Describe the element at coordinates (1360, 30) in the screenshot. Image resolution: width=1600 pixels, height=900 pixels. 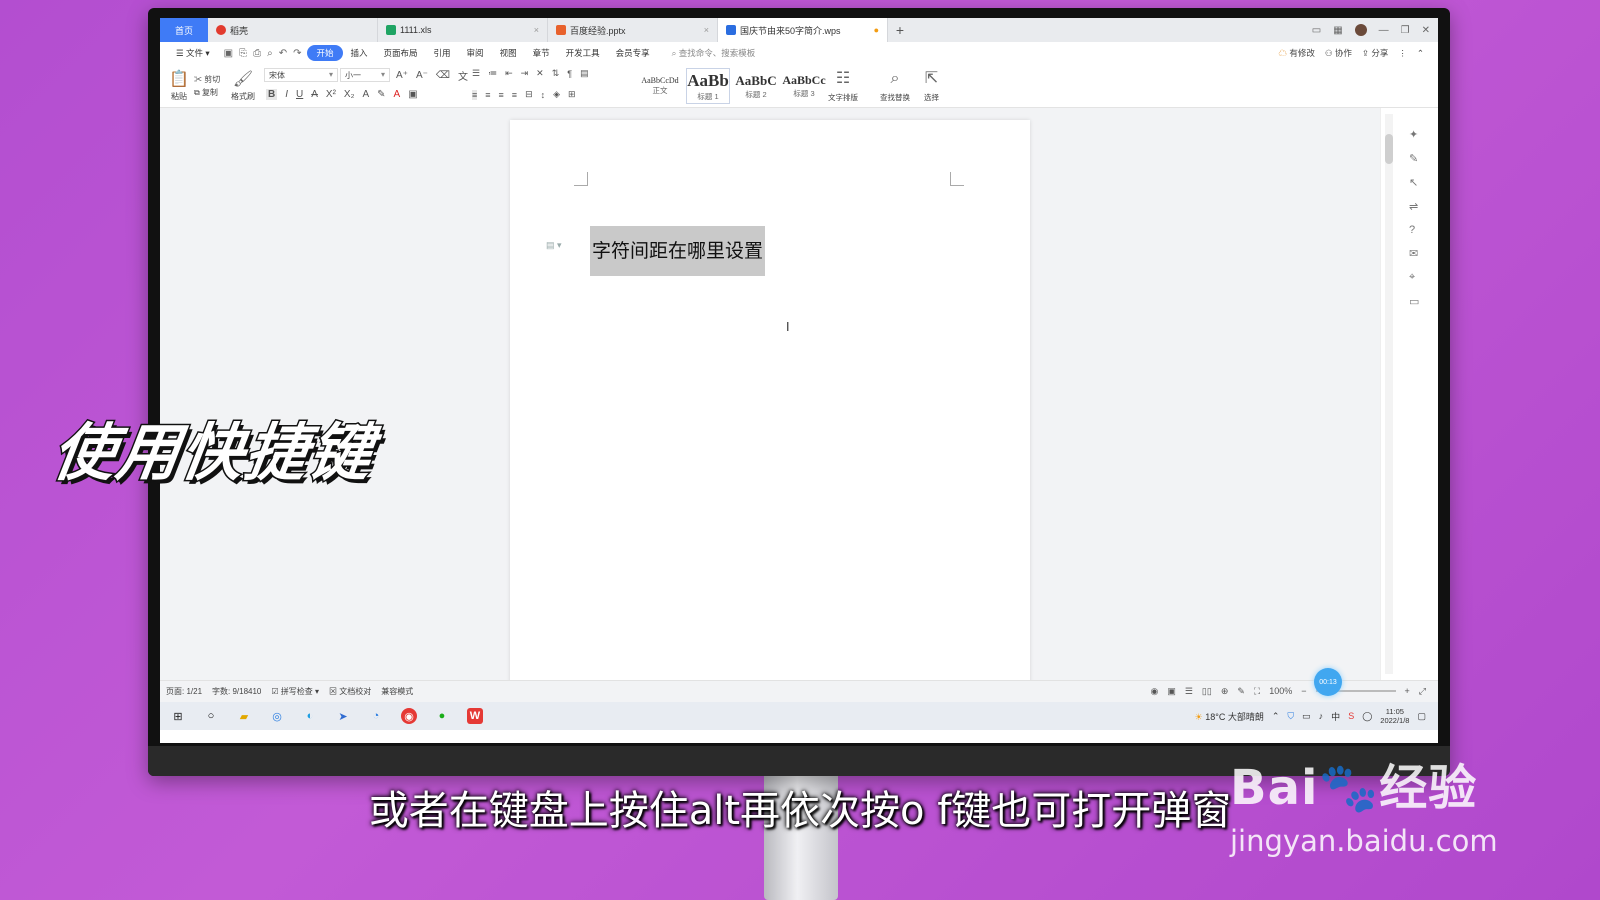
I see `avatar` at that location.